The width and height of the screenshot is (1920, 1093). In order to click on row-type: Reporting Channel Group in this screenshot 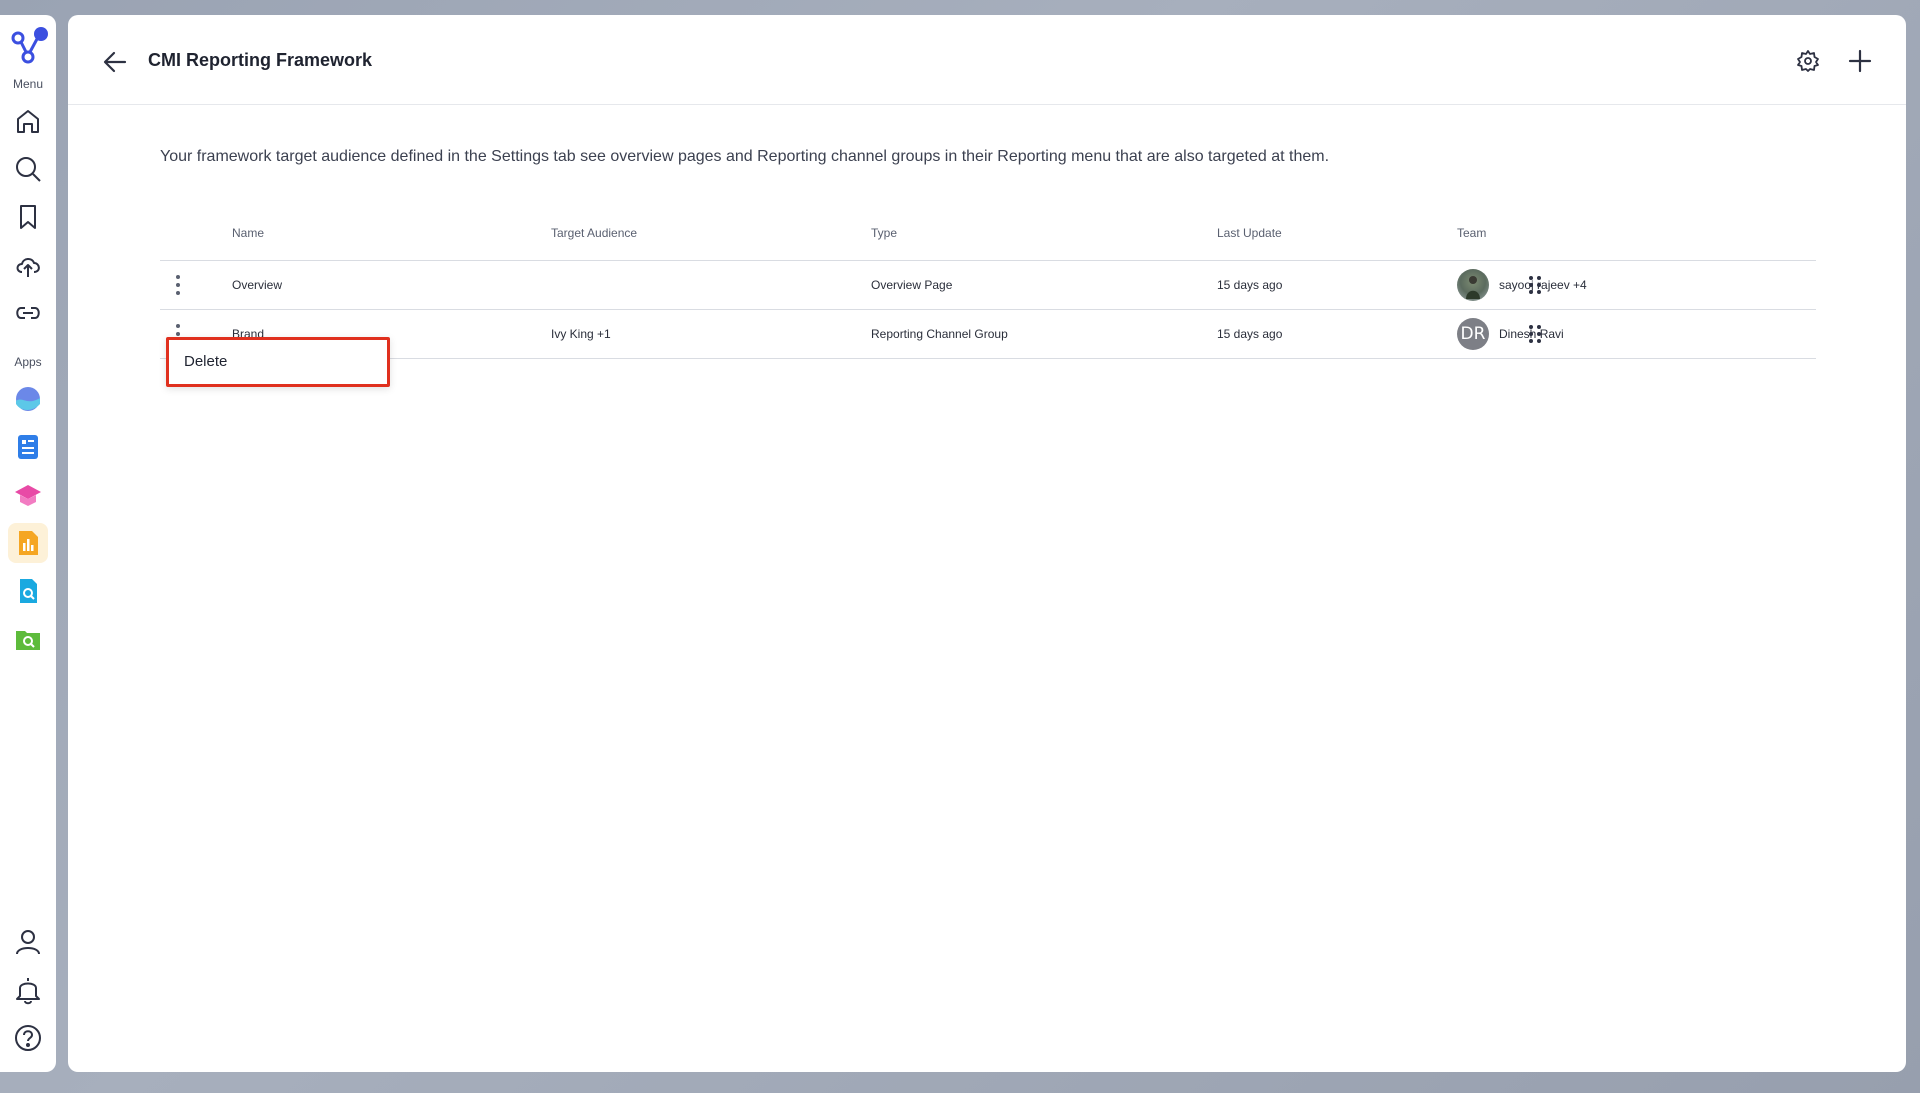, I will do `click(939, 334)`.